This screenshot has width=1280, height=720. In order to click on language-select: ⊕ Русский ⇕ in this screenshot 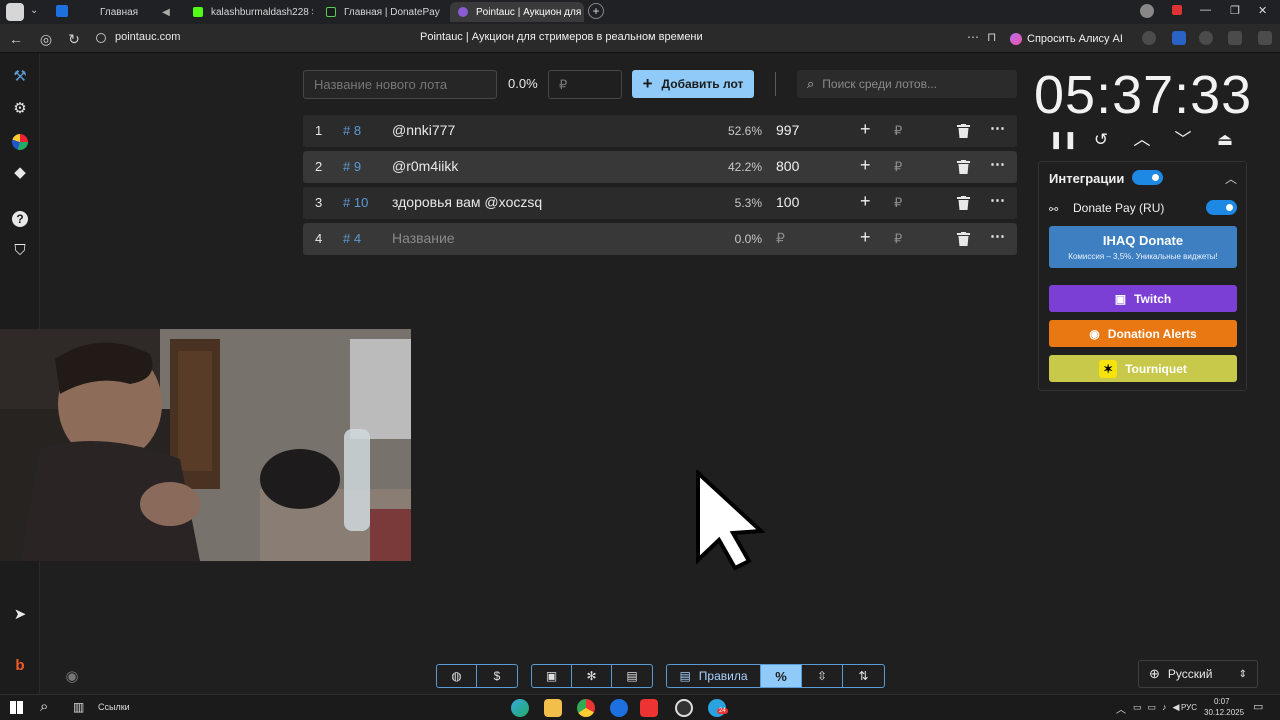, I will do `click(1198, 674)`.